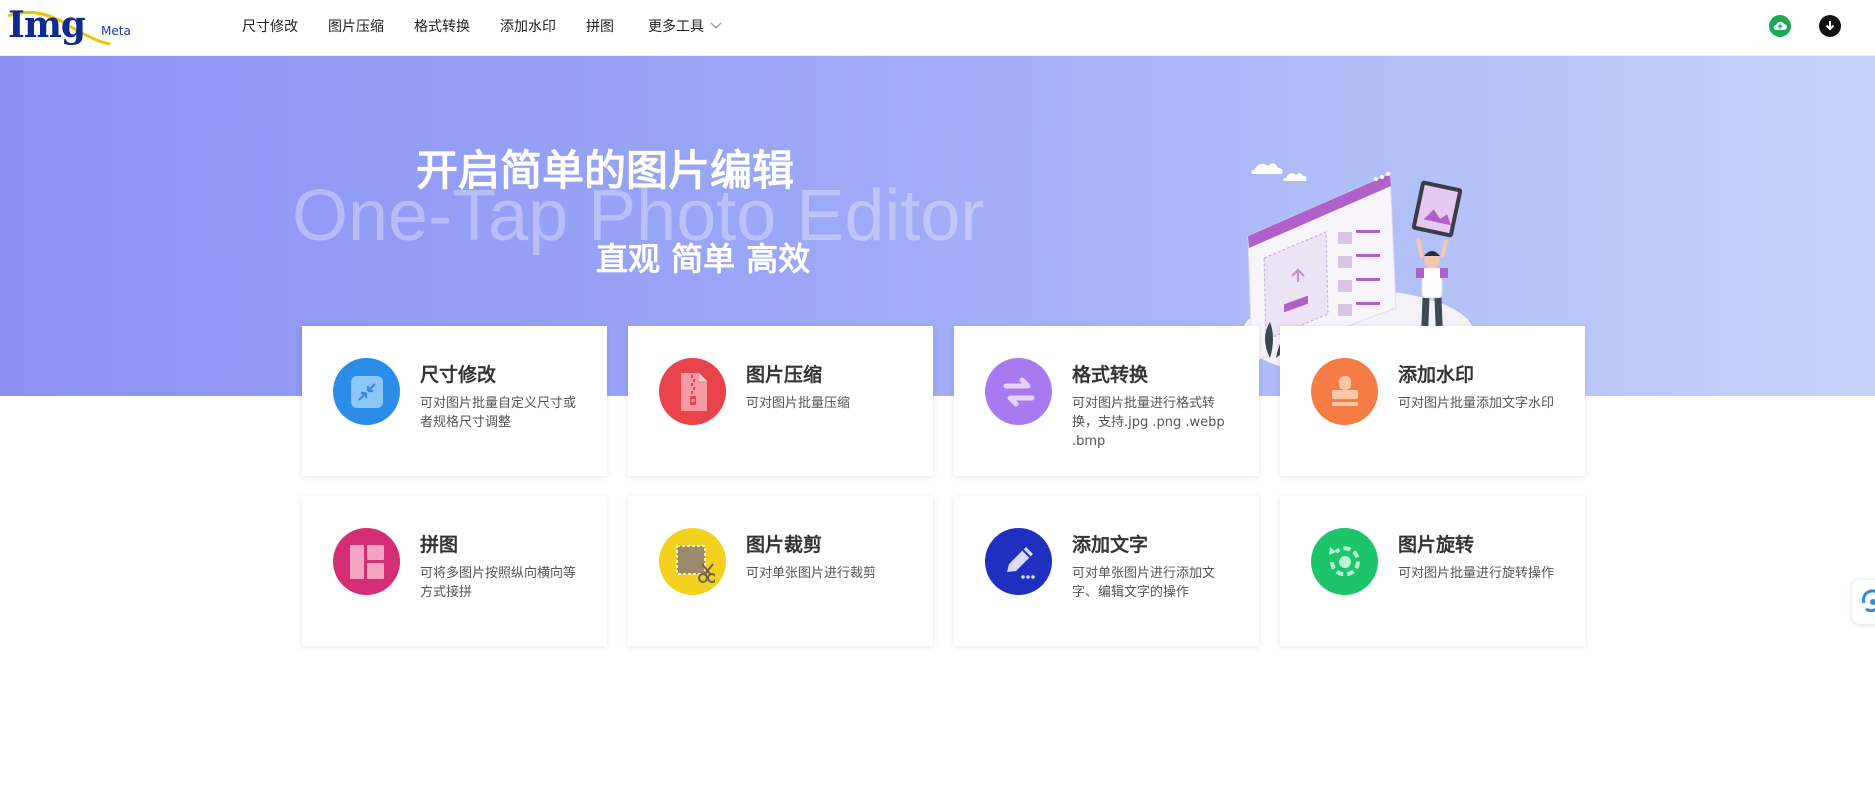 The image size is (1875, 795). I want to click on tool-description: 可对图片批量压缩, so click(798, 403).